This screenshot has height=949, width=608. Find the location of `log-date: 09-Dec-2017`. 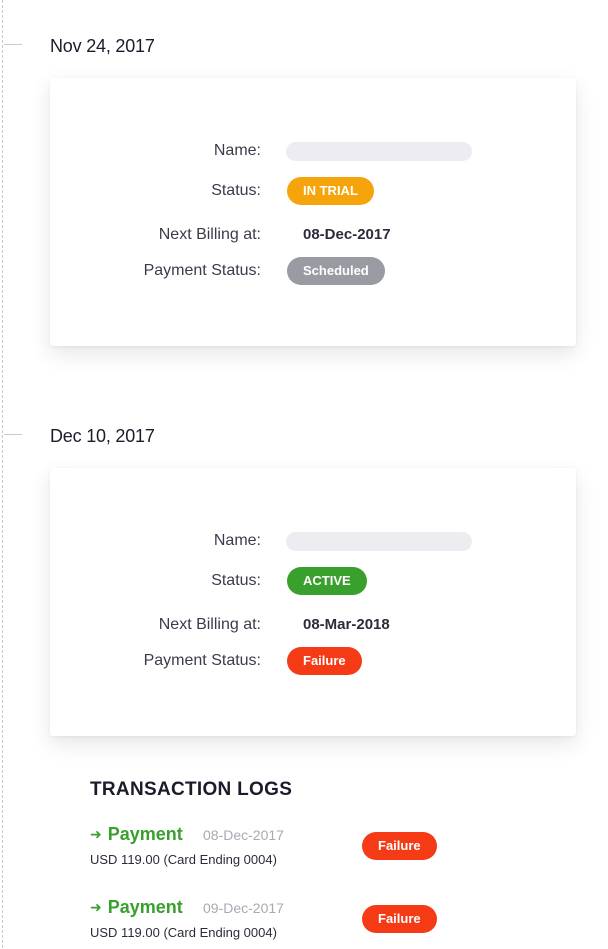

log-date: 09-Dec-2017 is located at coordinates (243, 908).